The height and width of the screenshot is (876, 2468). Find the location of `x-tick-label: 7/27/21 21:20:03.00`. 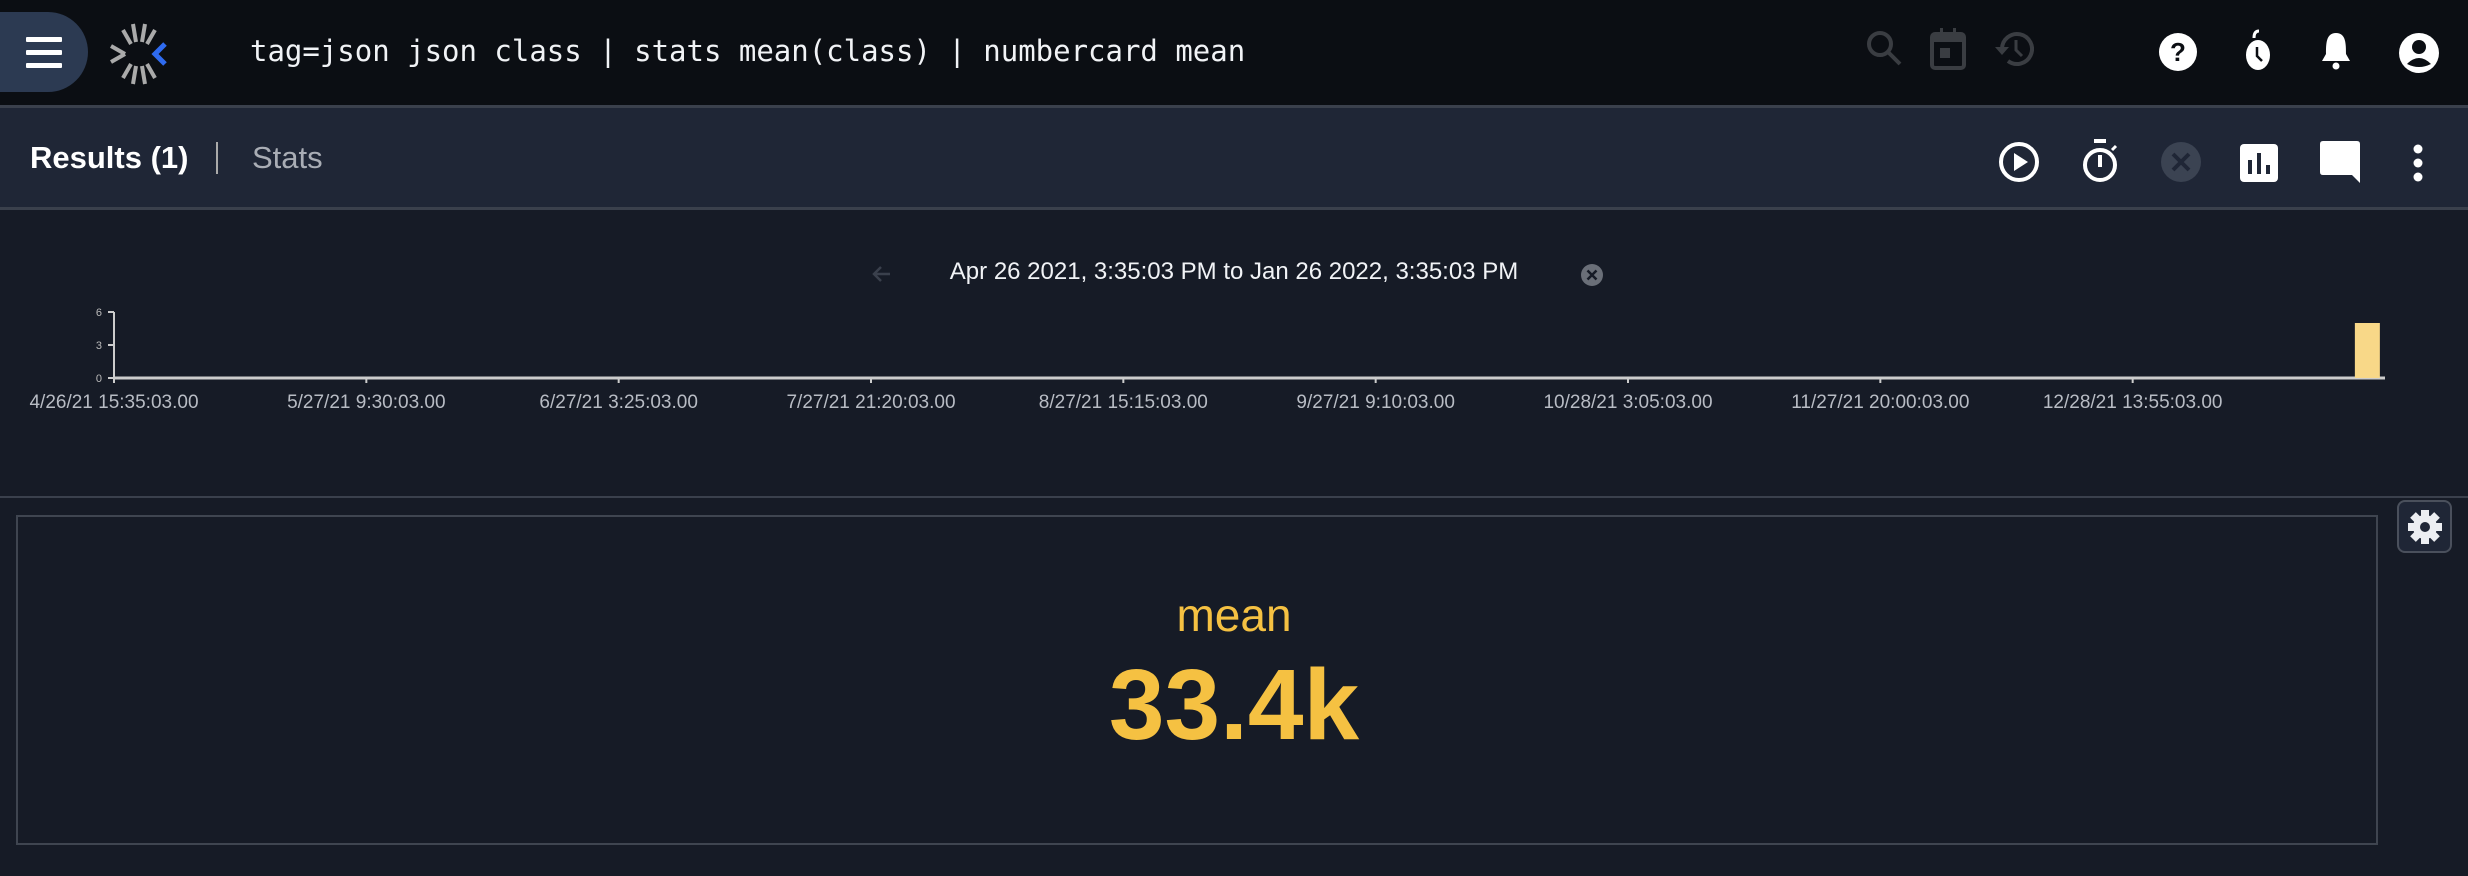

x-tick-label: 7/27/21 21:20:03.00 is located at coordinates (870, 402).